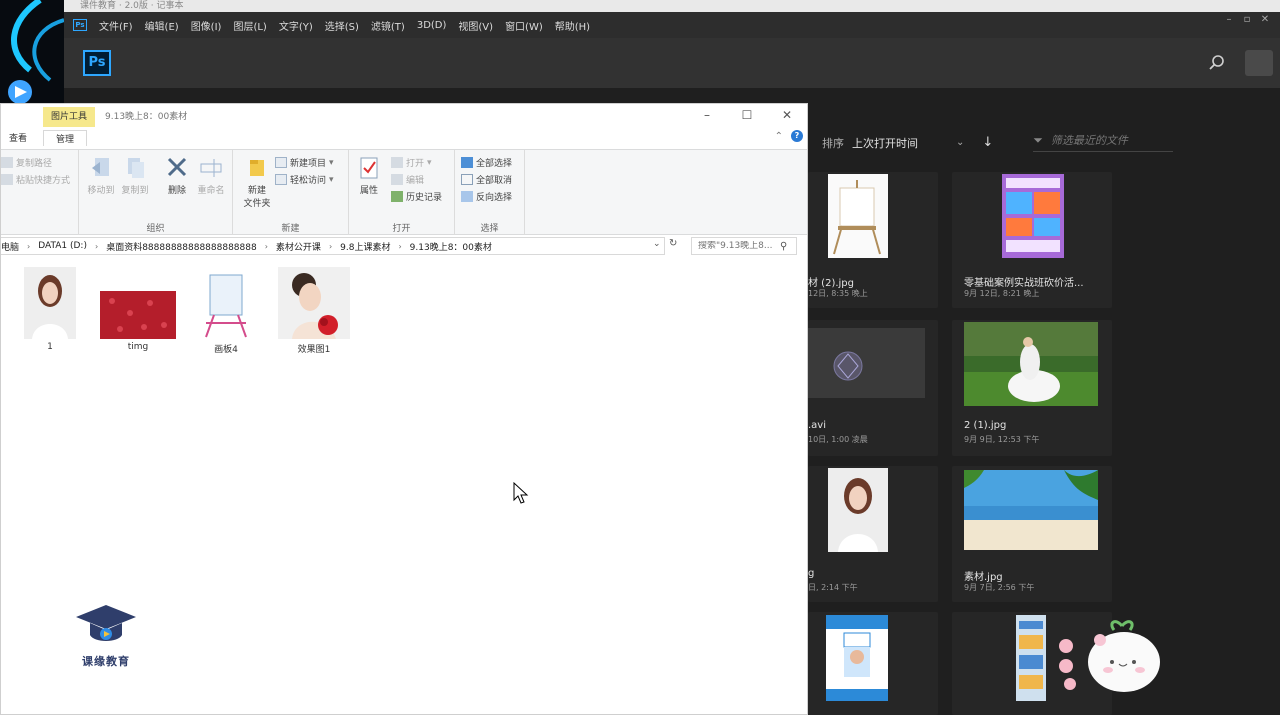 The image size is (1280, 715). Describe the element at coordinates (304, 179) in the screenshot. I see `easy-access-button: 轻松访问 ▾` at that location.